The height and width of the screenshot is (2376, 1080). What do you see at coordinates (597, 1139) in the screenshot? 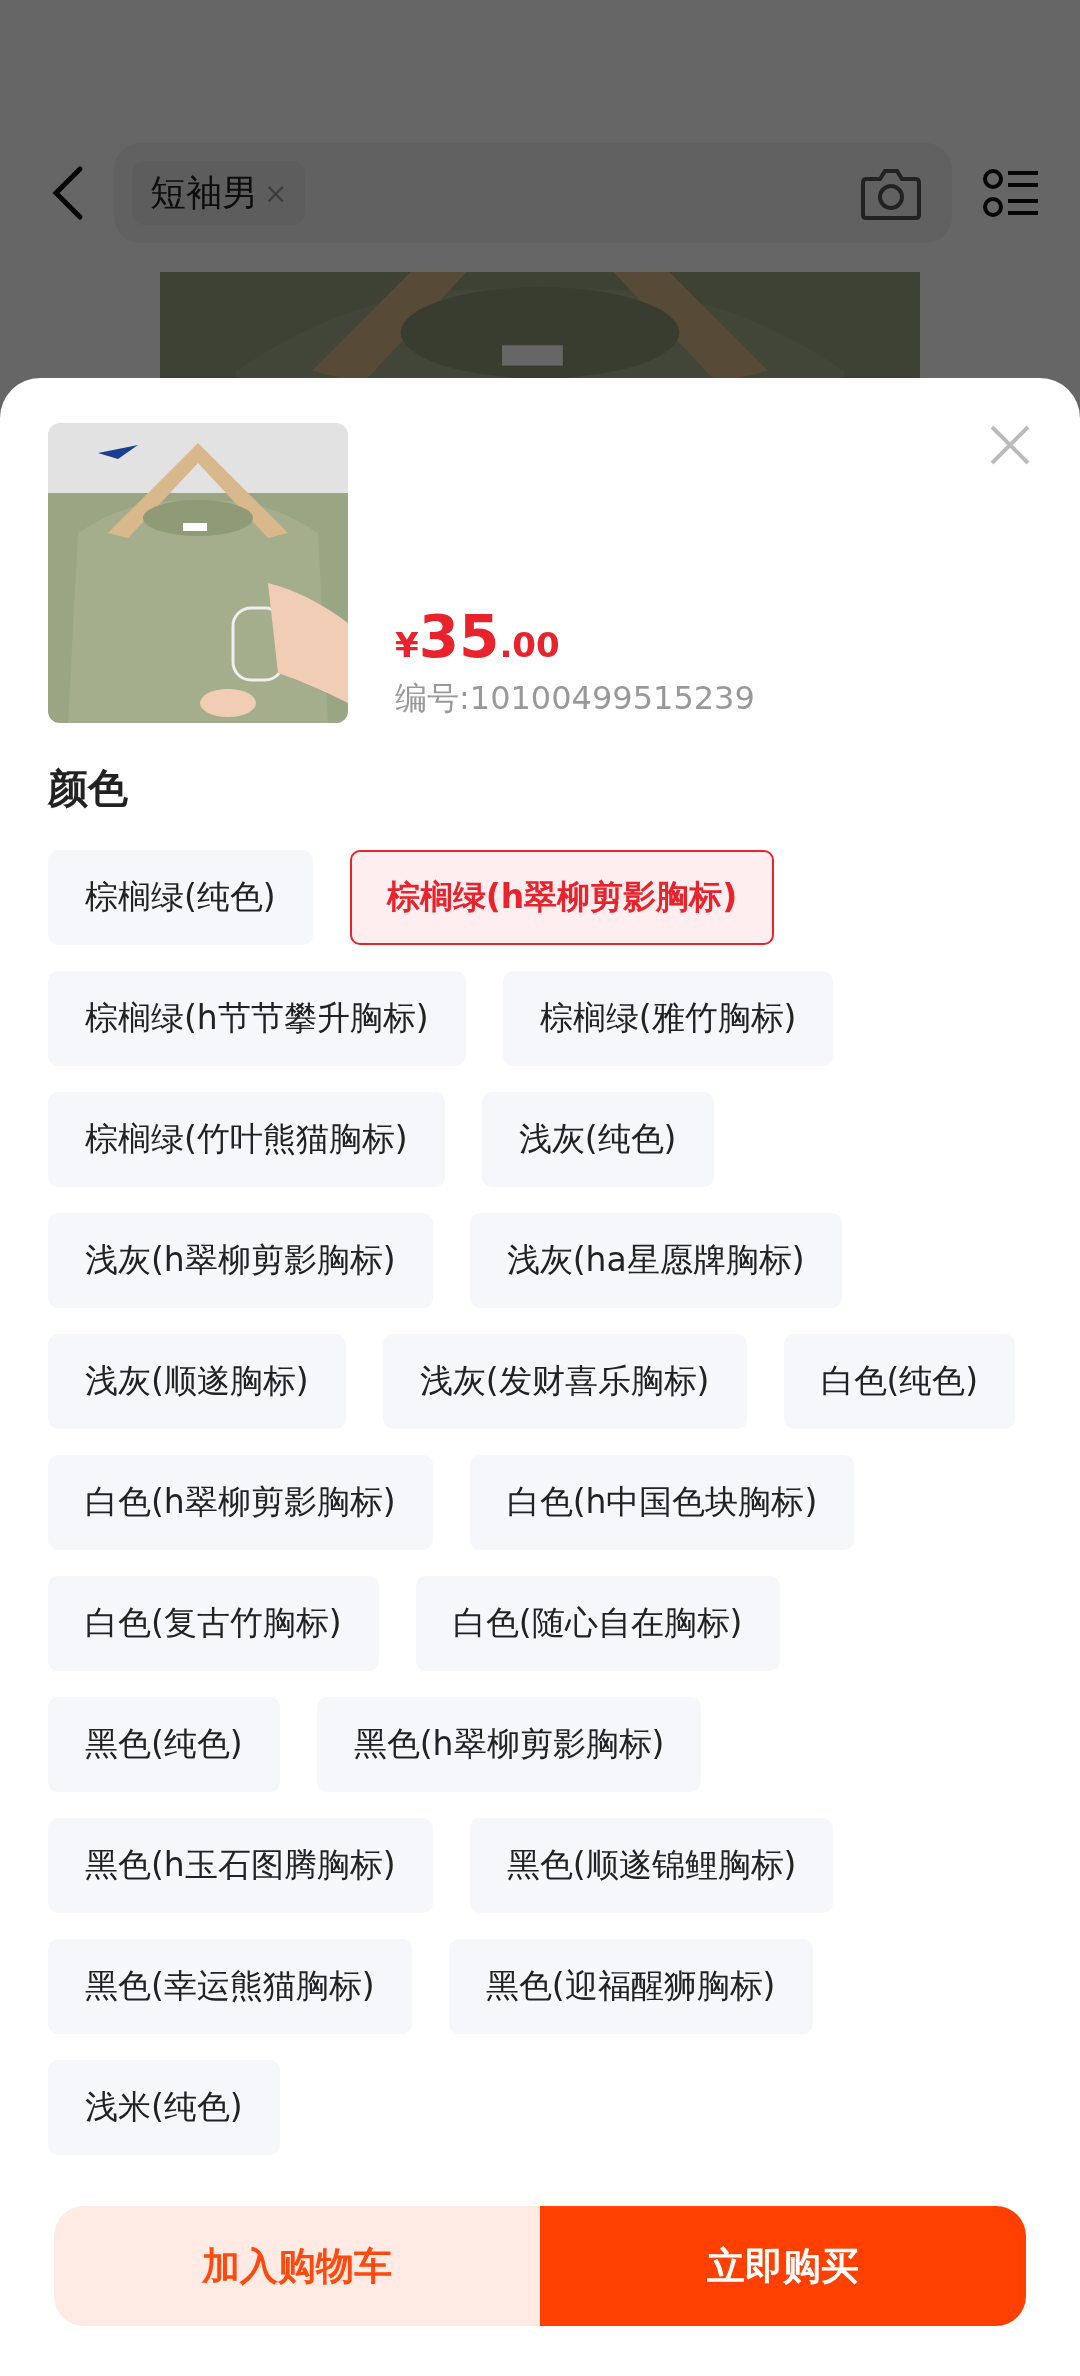
I see `color-option: 浅灰(纯色)` at bounding box center [597, 1139].